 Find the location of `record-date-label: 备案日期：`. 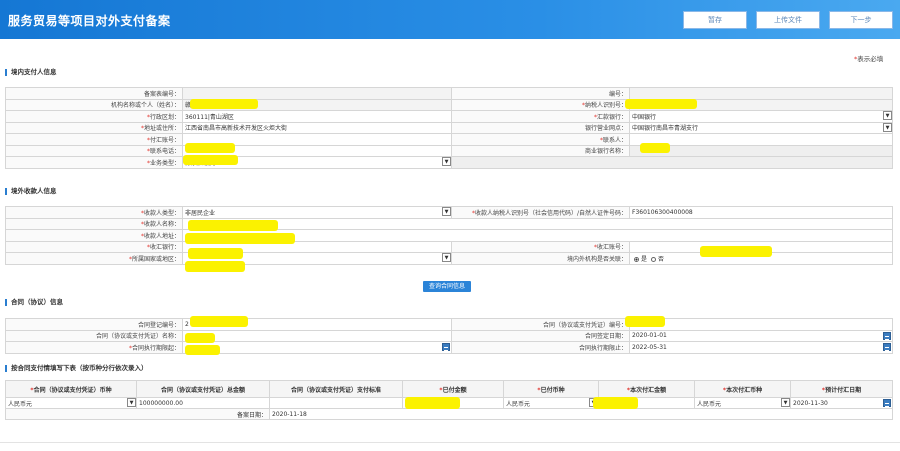

record-date-label: 备案日期： is located at coordinates (137, 414).